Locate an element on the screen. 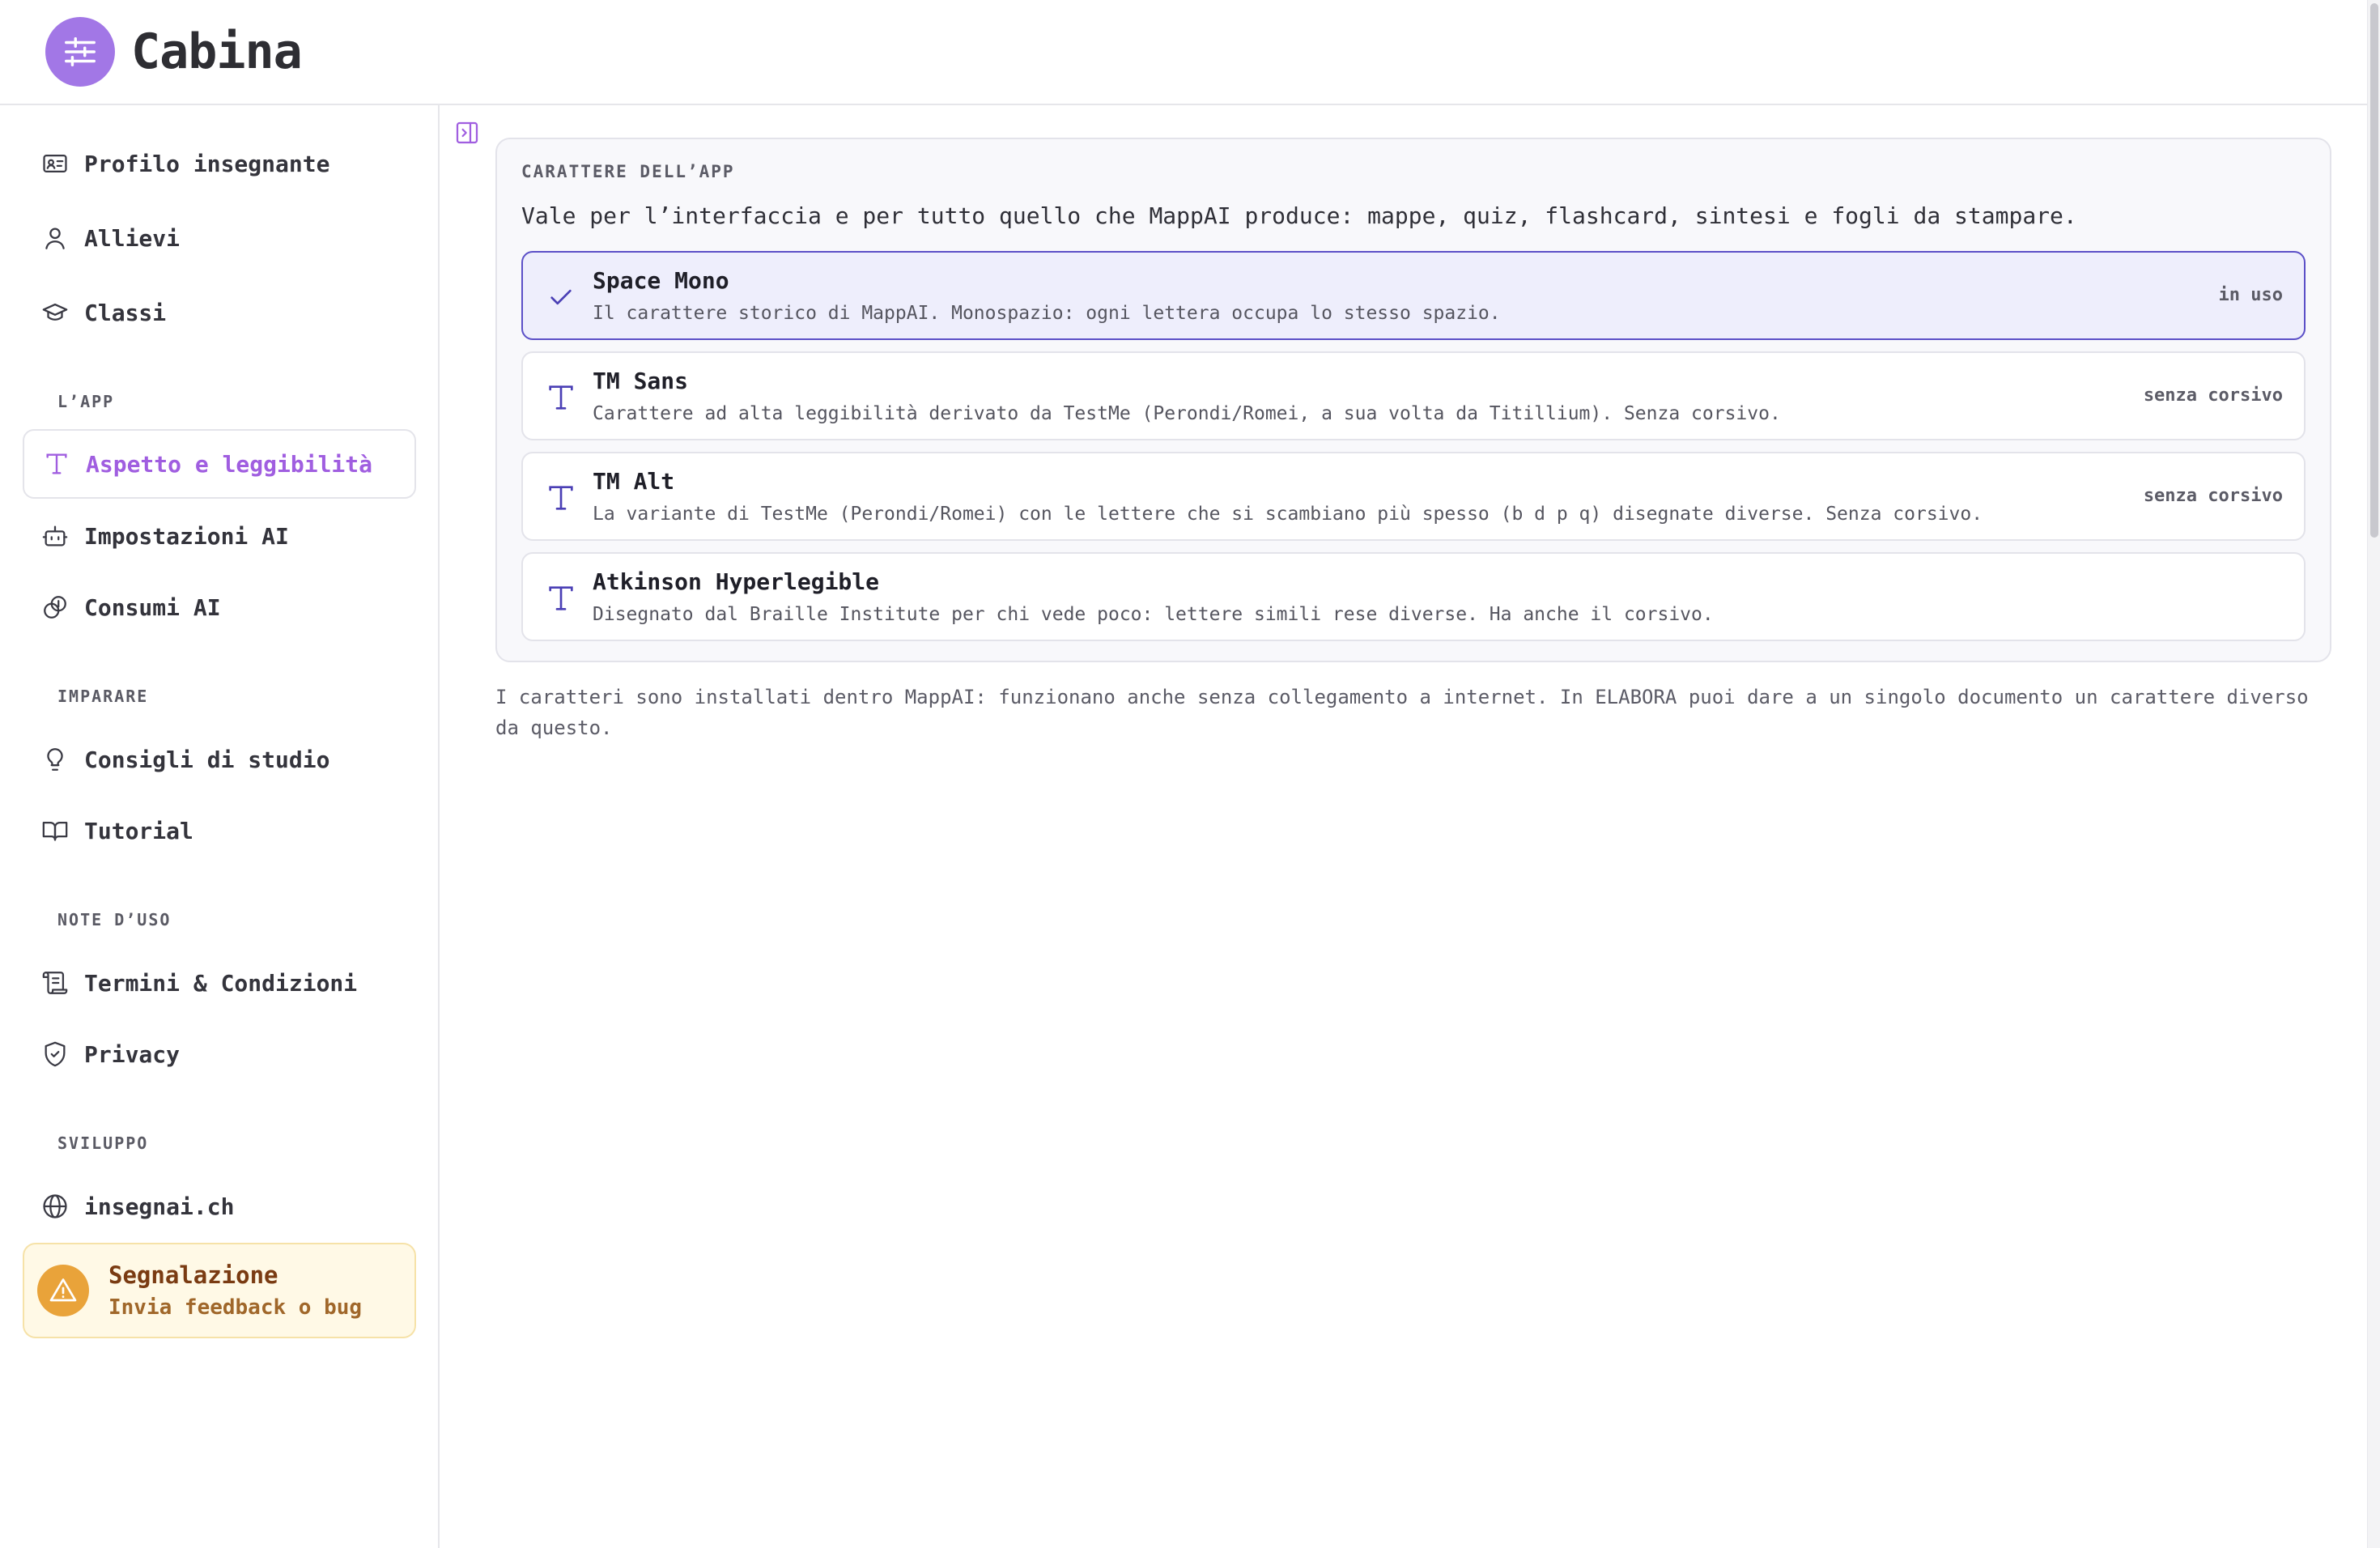 The height and width of the screenshot is (1548, 2380). sidebar-item-label: Aspetto e leggibilità is located at coordinates (229, 464).